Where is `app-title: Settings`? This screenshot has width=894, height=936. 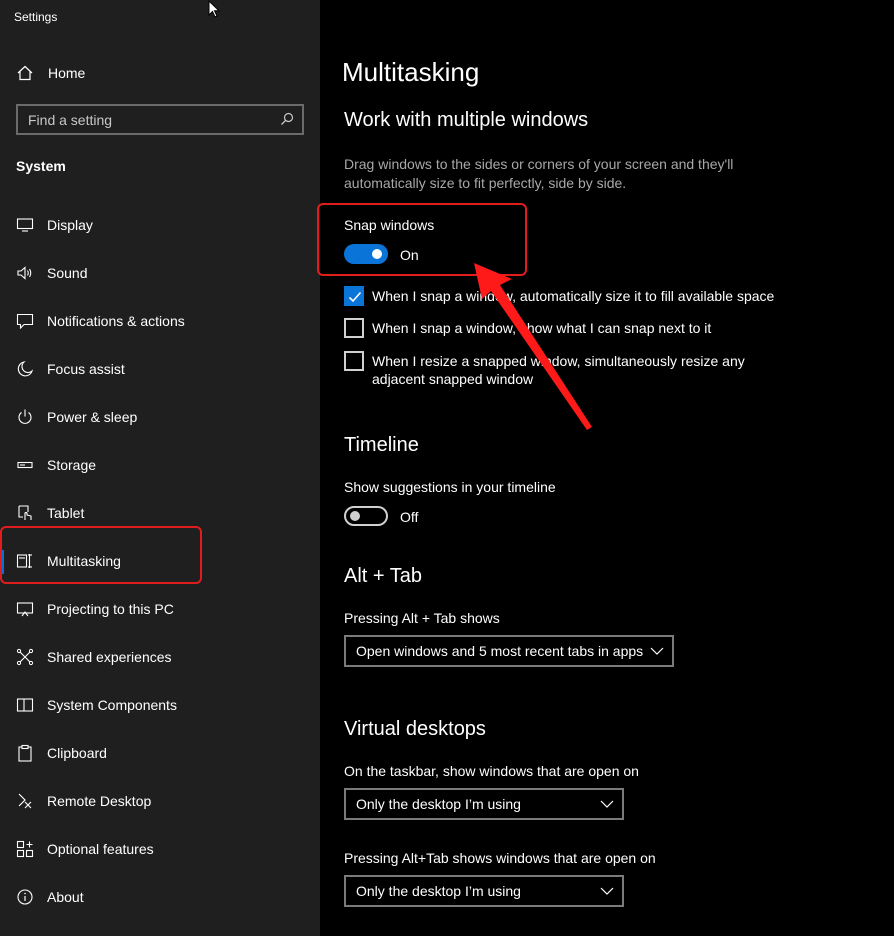
app-title: Settings is located at coordinates (36, 17).